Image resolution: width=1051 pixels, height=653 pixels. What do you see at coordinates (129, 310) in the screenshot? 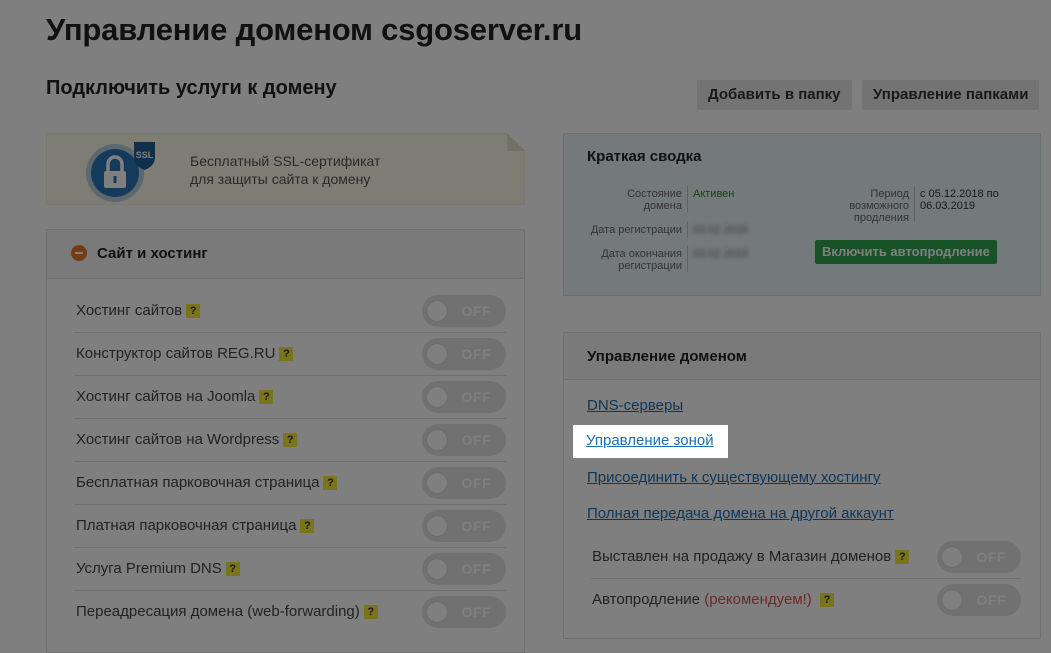
I see `service-label-text: Хостинг сайтов` at bounding box center [129, 310].